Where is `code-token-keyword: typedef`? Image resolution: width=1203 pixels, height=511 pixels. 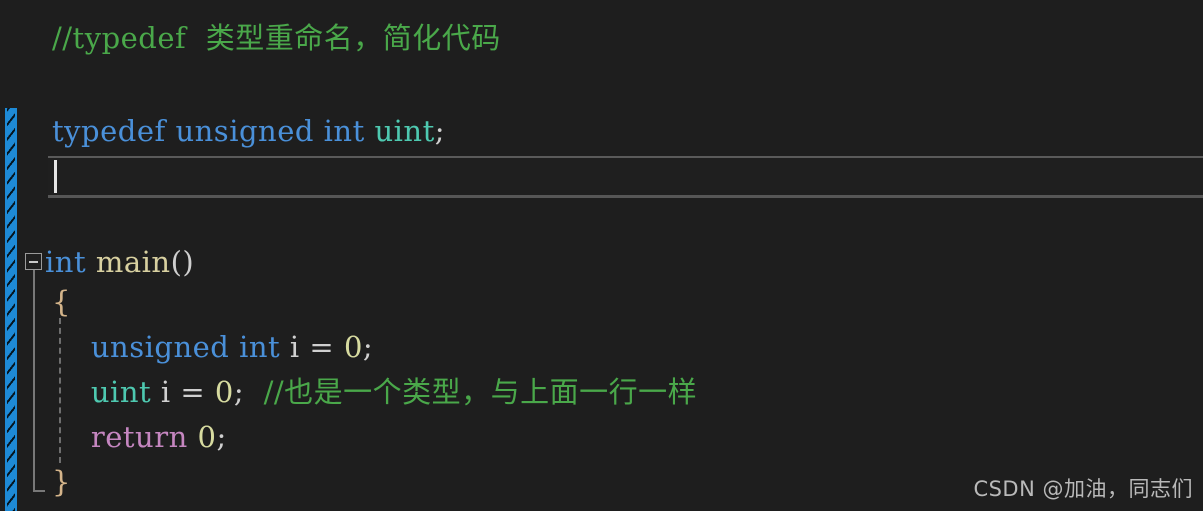
code-token-keyword: typedef is located at coordinates (109, 131).